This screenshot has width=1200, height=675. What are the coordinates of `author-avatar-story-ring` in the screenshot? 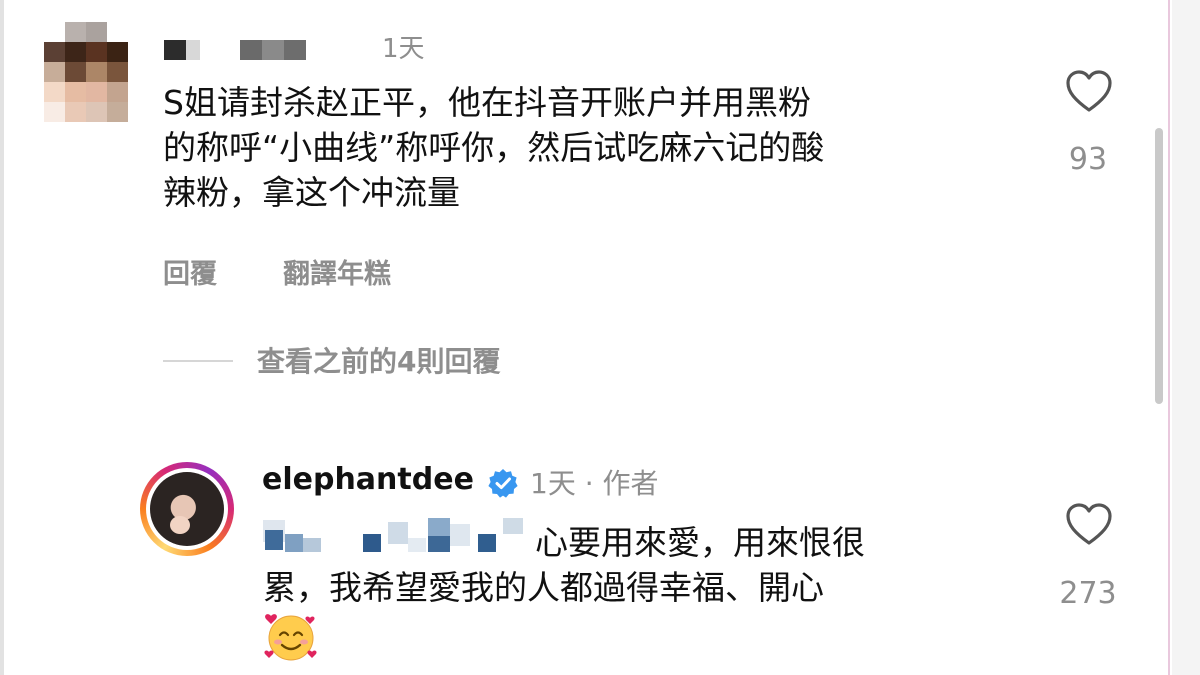 It's located at (187, 509).